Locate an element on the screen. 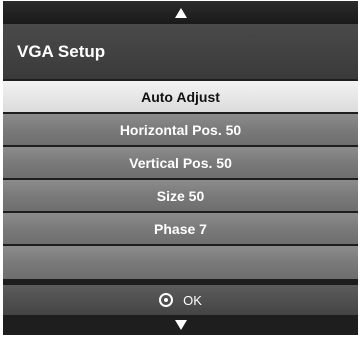  ok-circle-icon is located at coordinates (166, 300).